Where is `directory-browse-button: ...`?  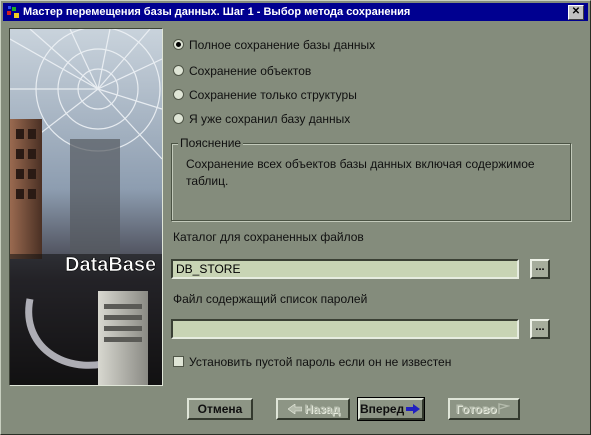 directory-browse-button: ... is located at coordinates (540, 269).